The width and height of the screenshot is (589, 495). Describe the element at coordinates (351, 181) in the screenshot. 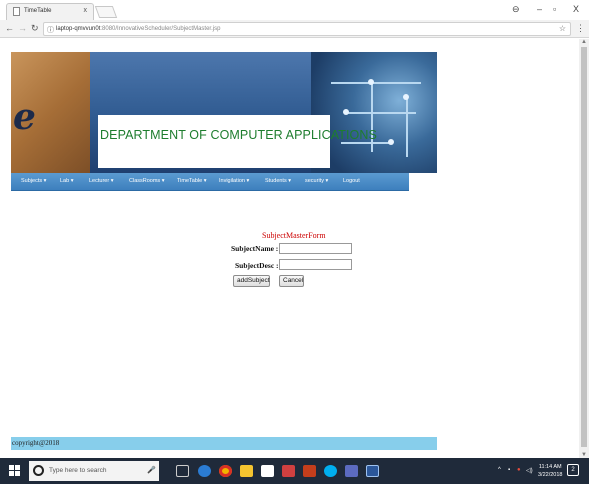

I see `nav-item-logout: Logout` at that location.